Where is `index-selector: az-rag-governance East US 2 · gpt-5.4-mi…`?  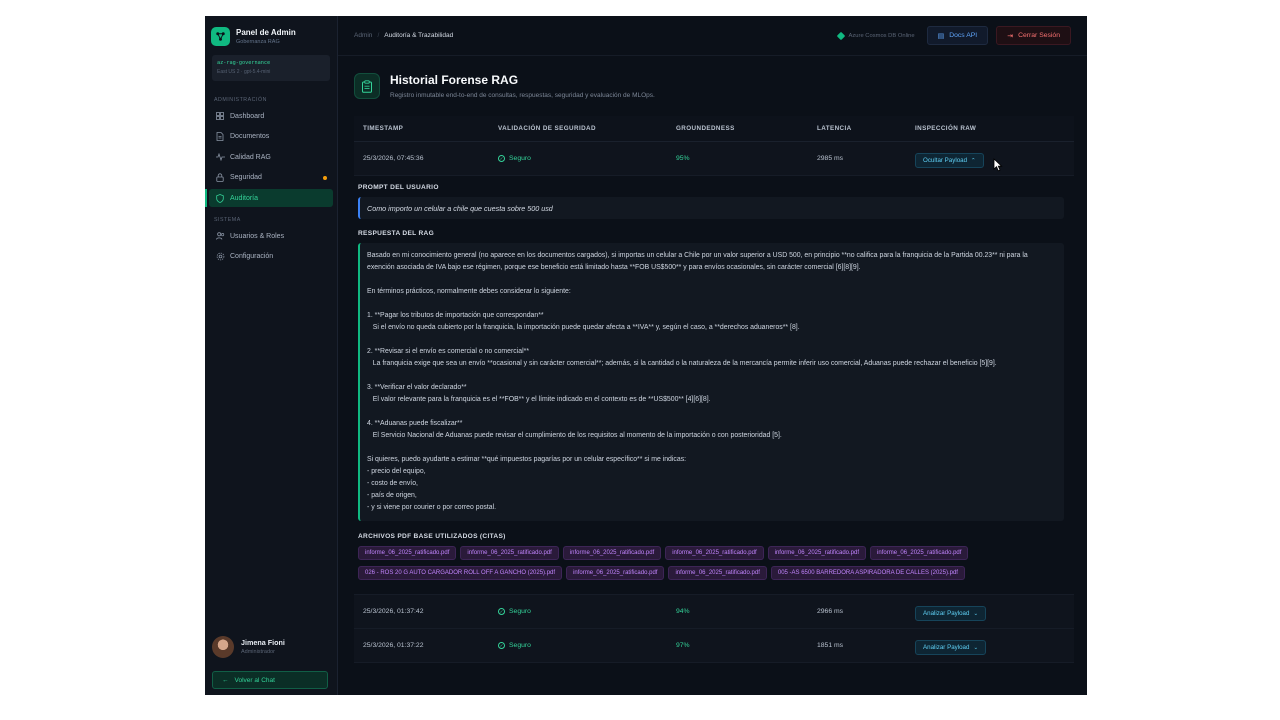
index-selector: az-rag-governance East US 2 · gpt-5.4-mi… is located at coordinates (271, 68).